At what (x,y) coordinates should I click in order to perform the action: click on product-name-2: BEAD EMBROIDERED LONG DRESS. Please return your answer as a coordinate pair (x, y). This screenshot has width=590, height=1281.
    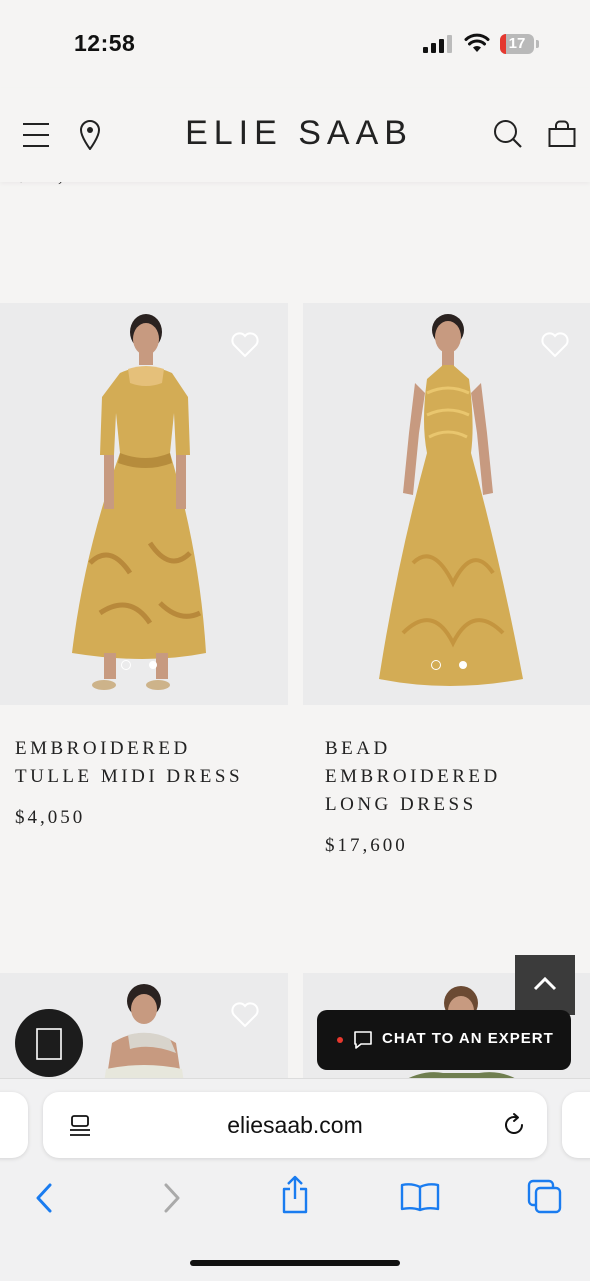
    Looking at the image, I should click on (413, 777).